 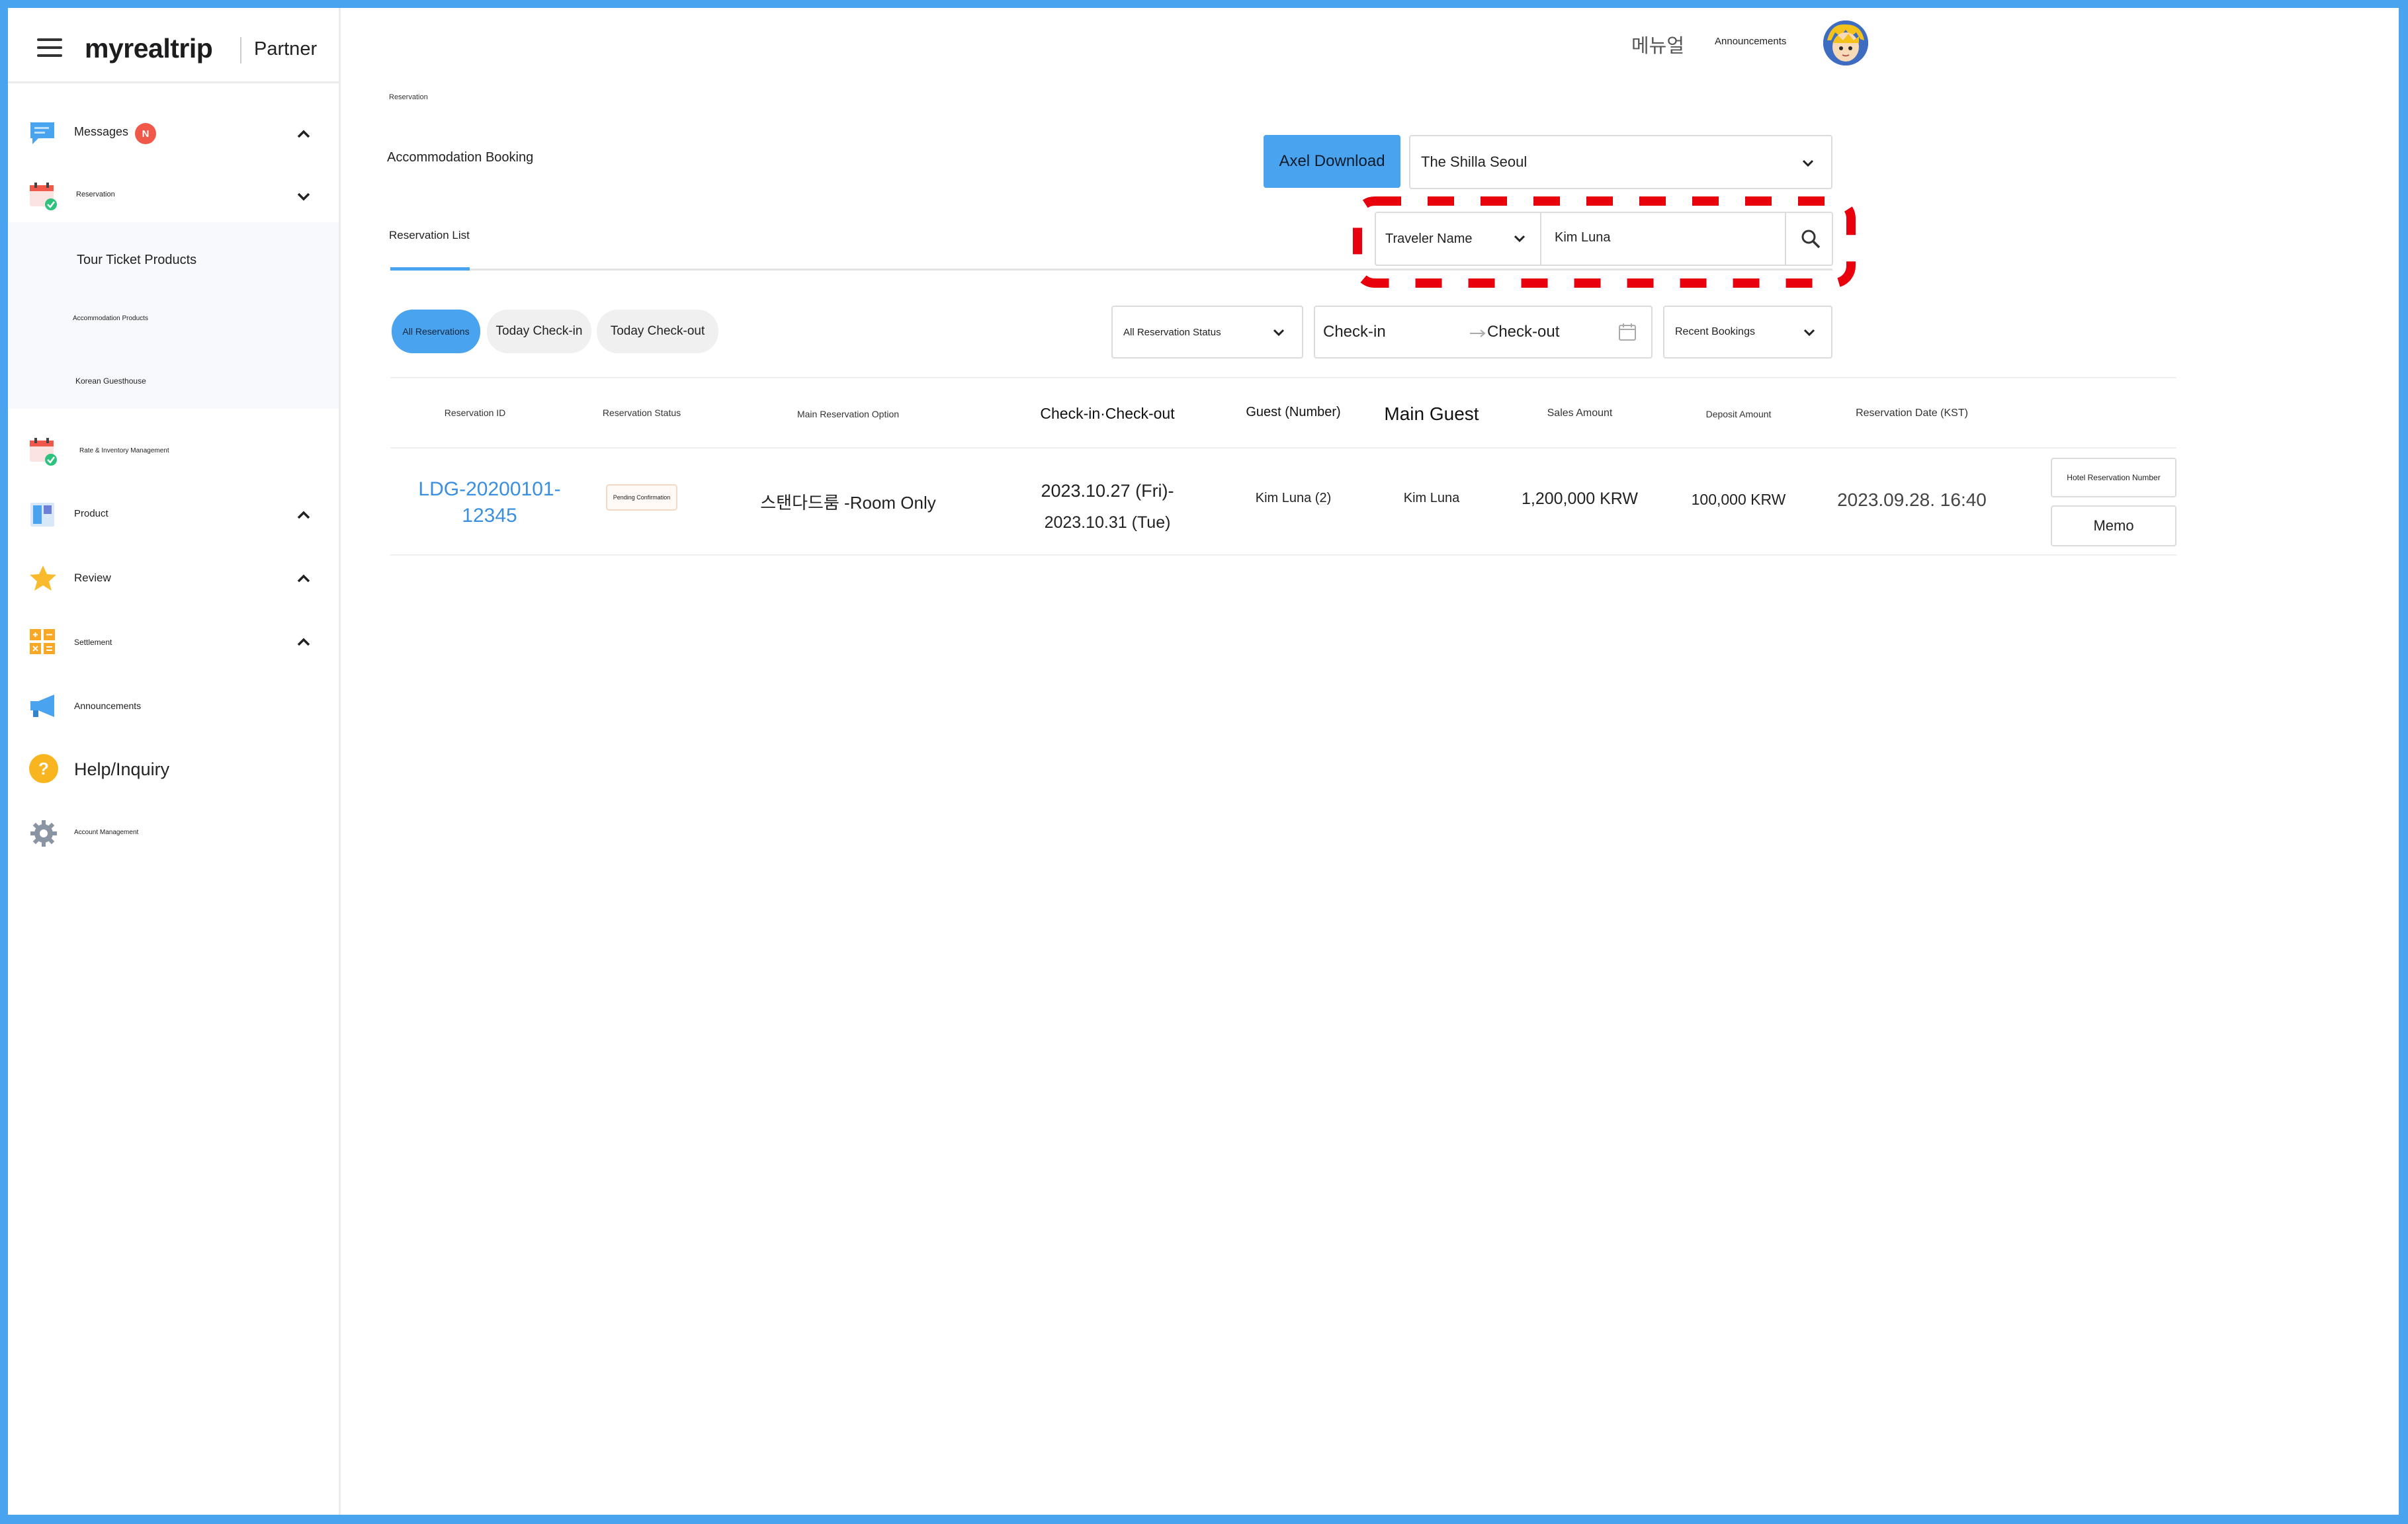 What do you see at coordinates (102, 131) in the screenshot?
I see `sidebar-item-label: Messages` at bounding box center [102, 131].